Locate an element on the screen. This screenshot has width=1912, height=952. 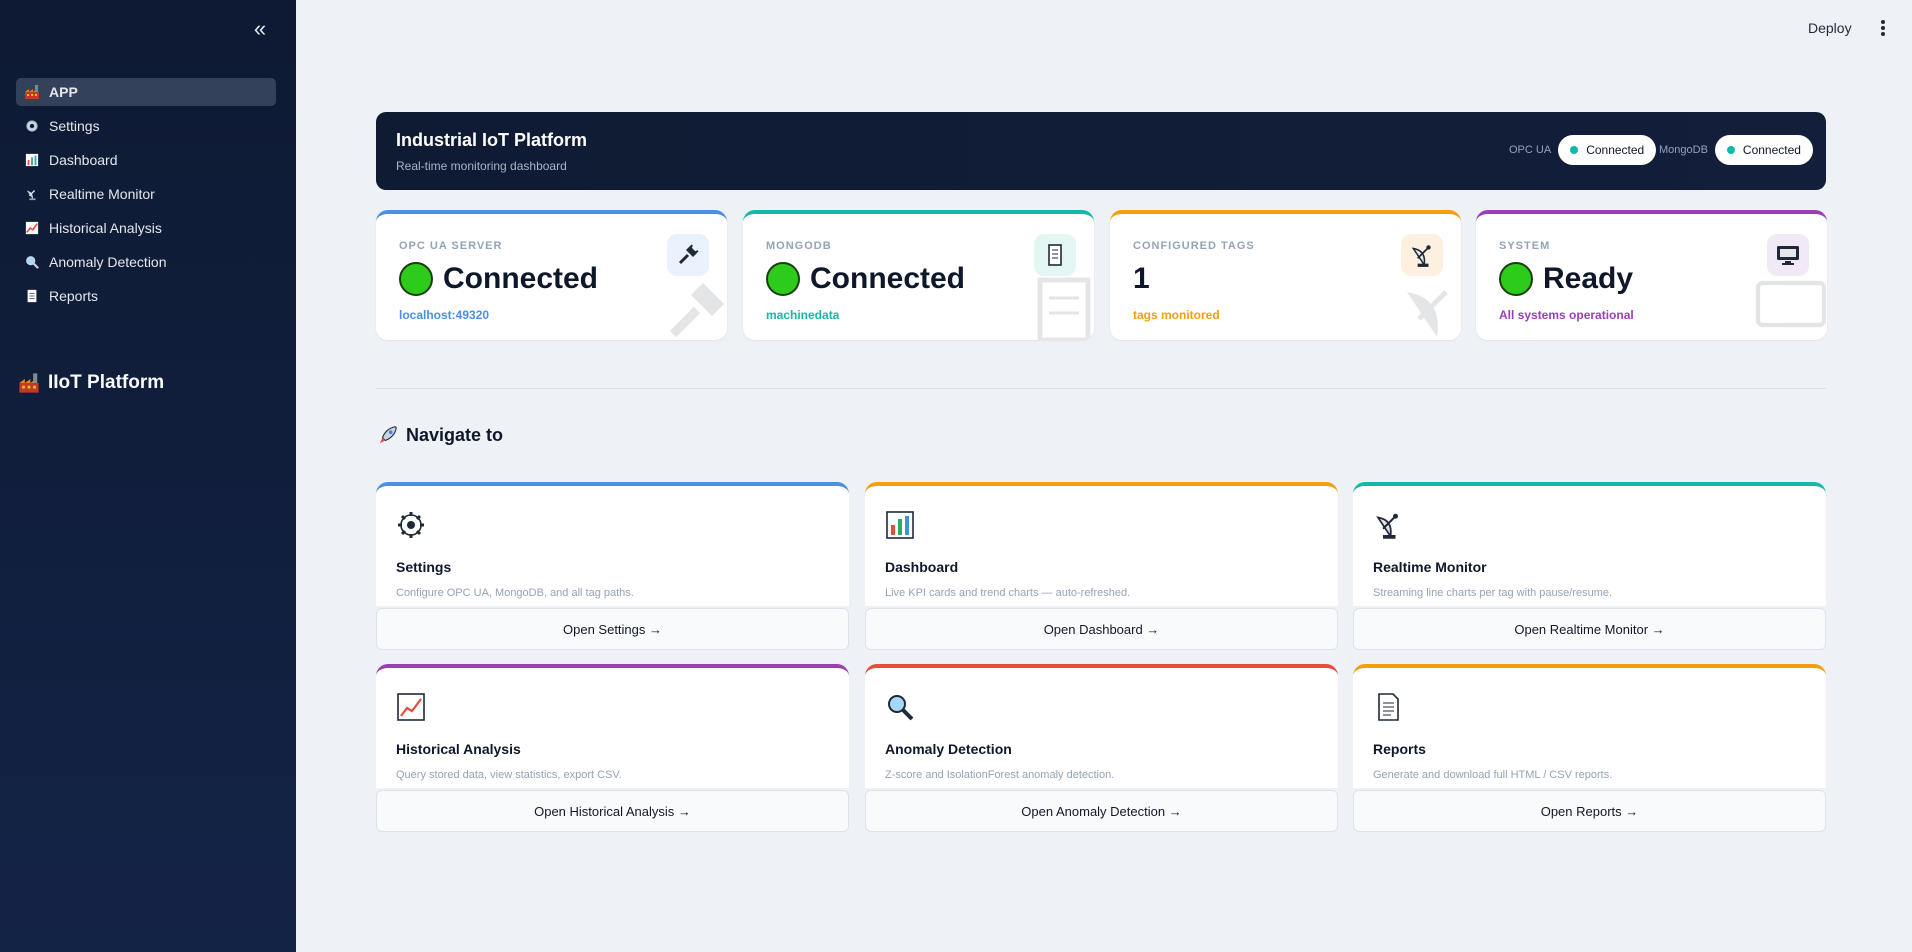
kpi-card-configured-tags: CONFIGURED TAGS 1 tags monitored is located at coordinates (1285, 275).